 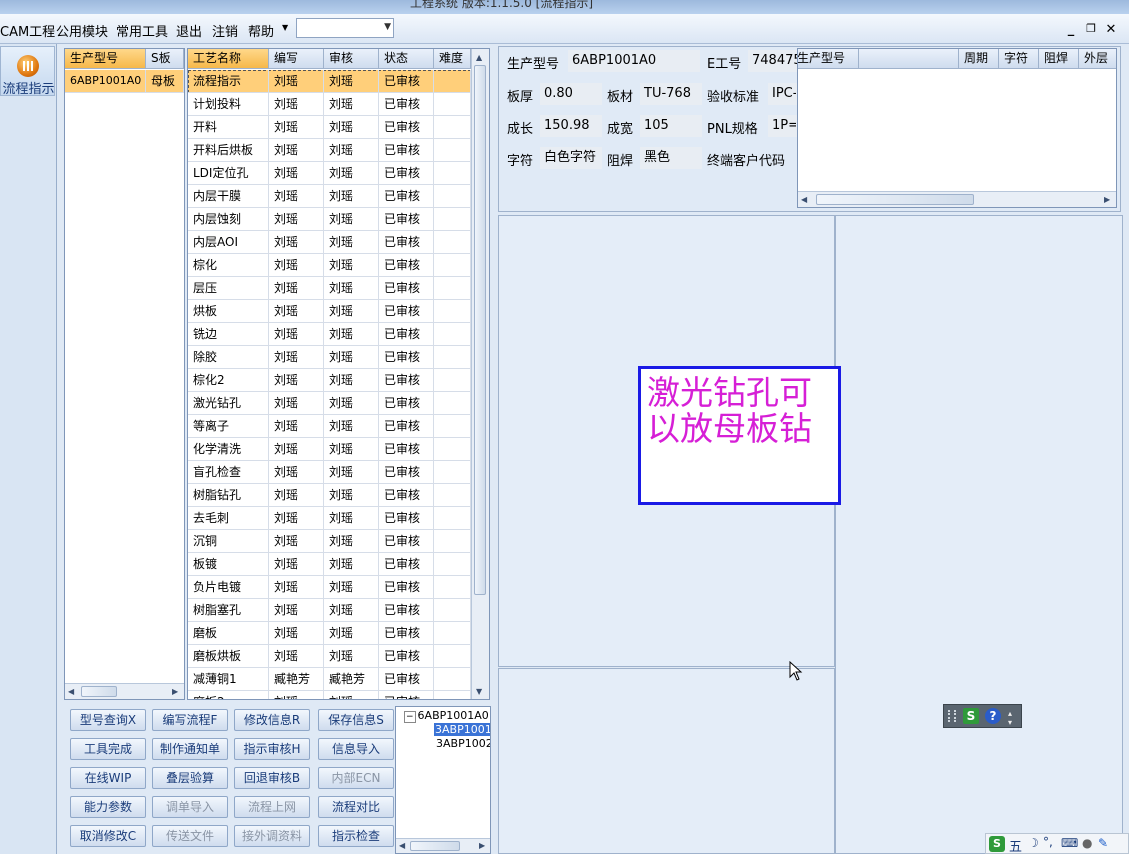 I want to click on sogou-icon: S, so click(x=997, y=844).